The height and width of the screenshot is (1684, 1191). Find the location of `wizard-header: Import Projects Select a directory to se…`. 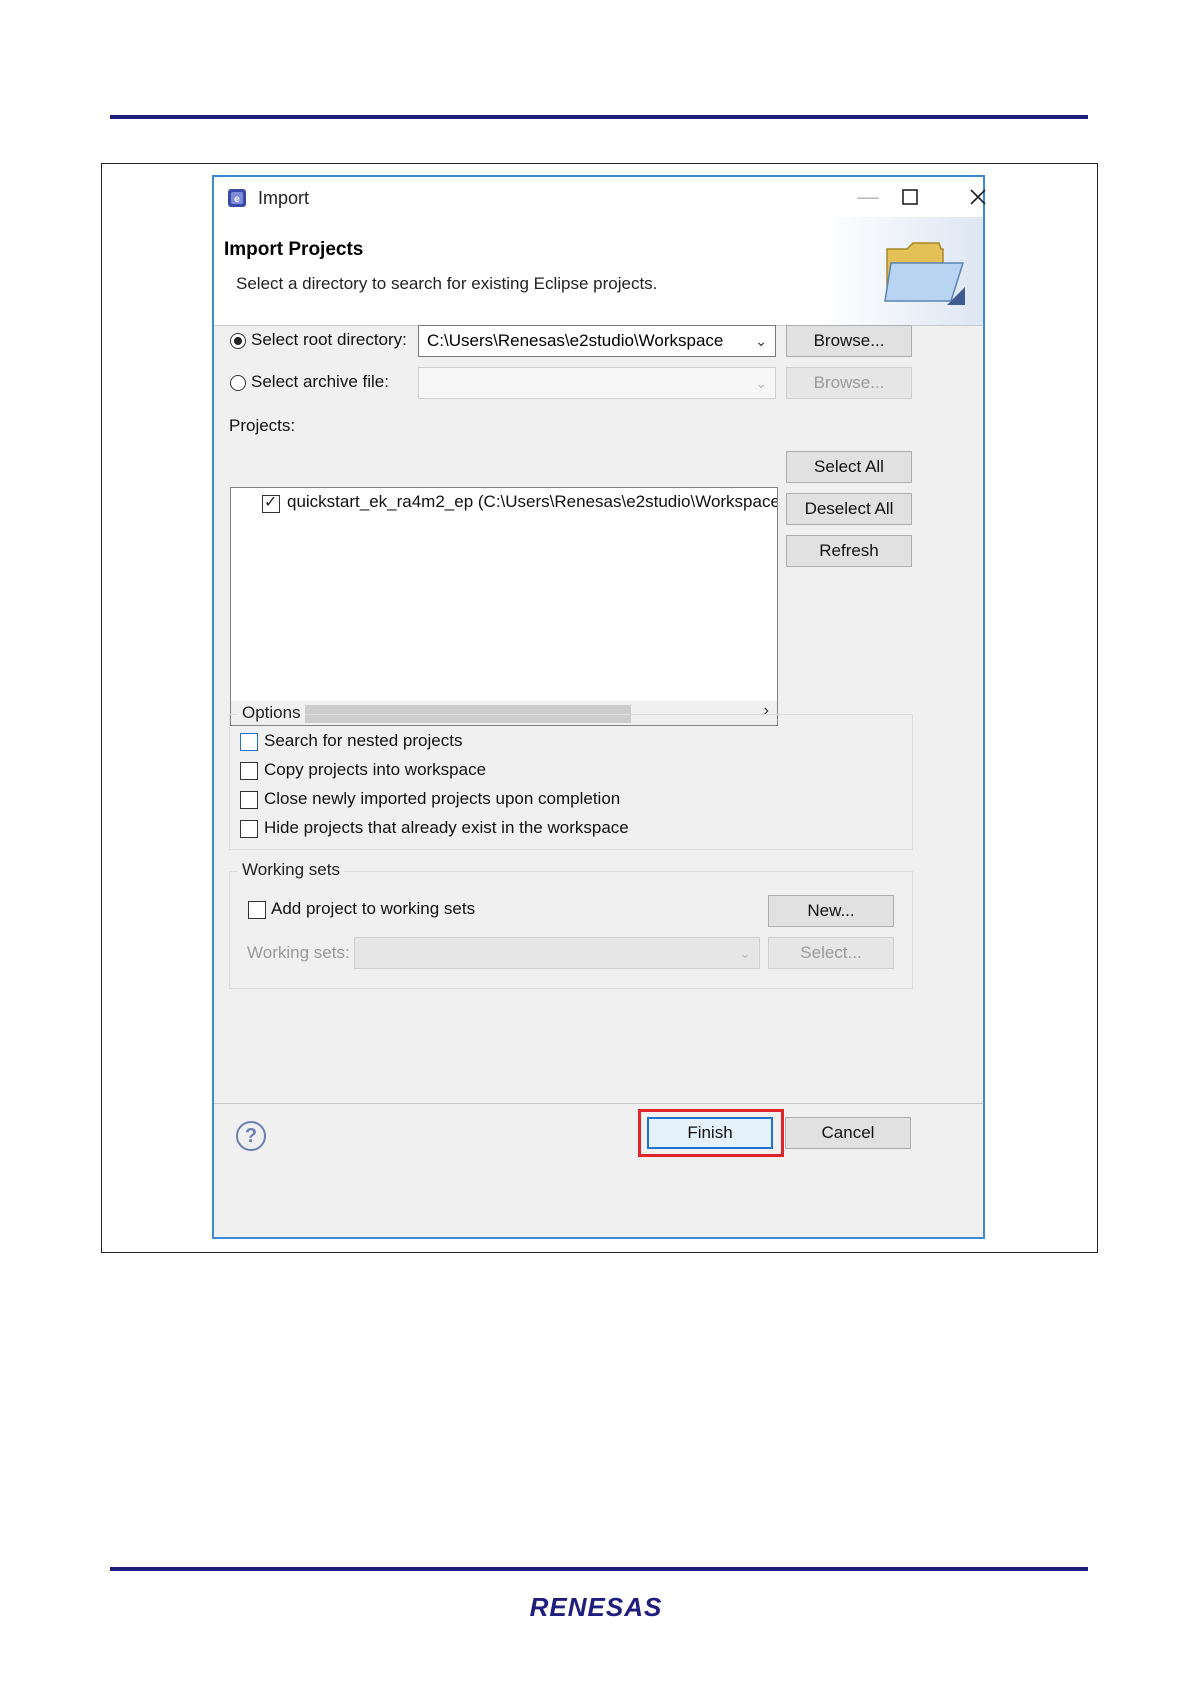

wizard-header: Import Projects Select a directory to se… is located at coordinates (598, 271).